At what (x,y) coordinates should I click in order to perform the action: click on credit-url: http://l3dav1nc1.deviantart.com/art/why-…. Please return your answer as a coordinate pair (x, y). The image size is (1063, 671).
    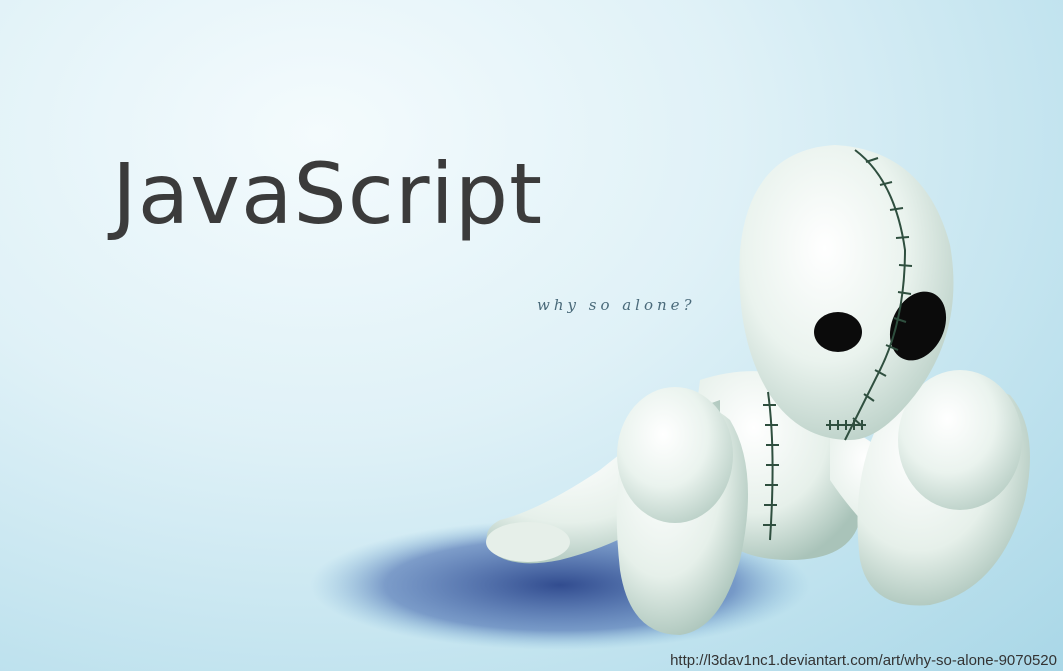
    Looking at the image, I should click on (863, 660).